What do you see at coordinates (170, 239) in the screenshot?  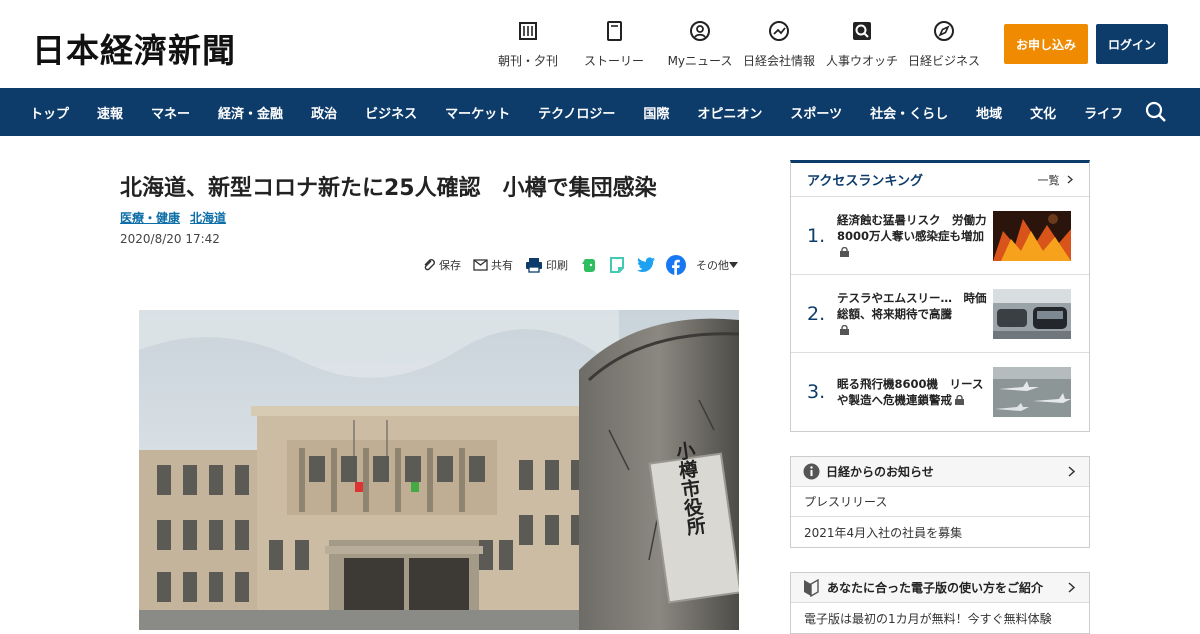 I see `article-date: 2020/8/20 17:42` at bounding box center [170, 239].